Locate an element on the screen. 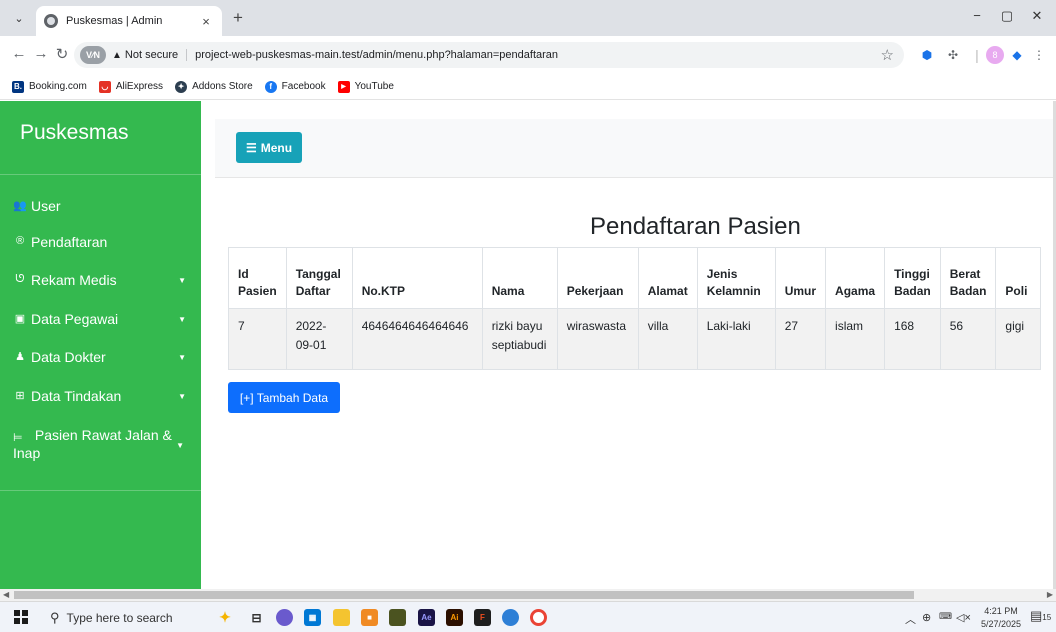  sidebar-brand: Puskesmas is located at coordinates (74, 133).